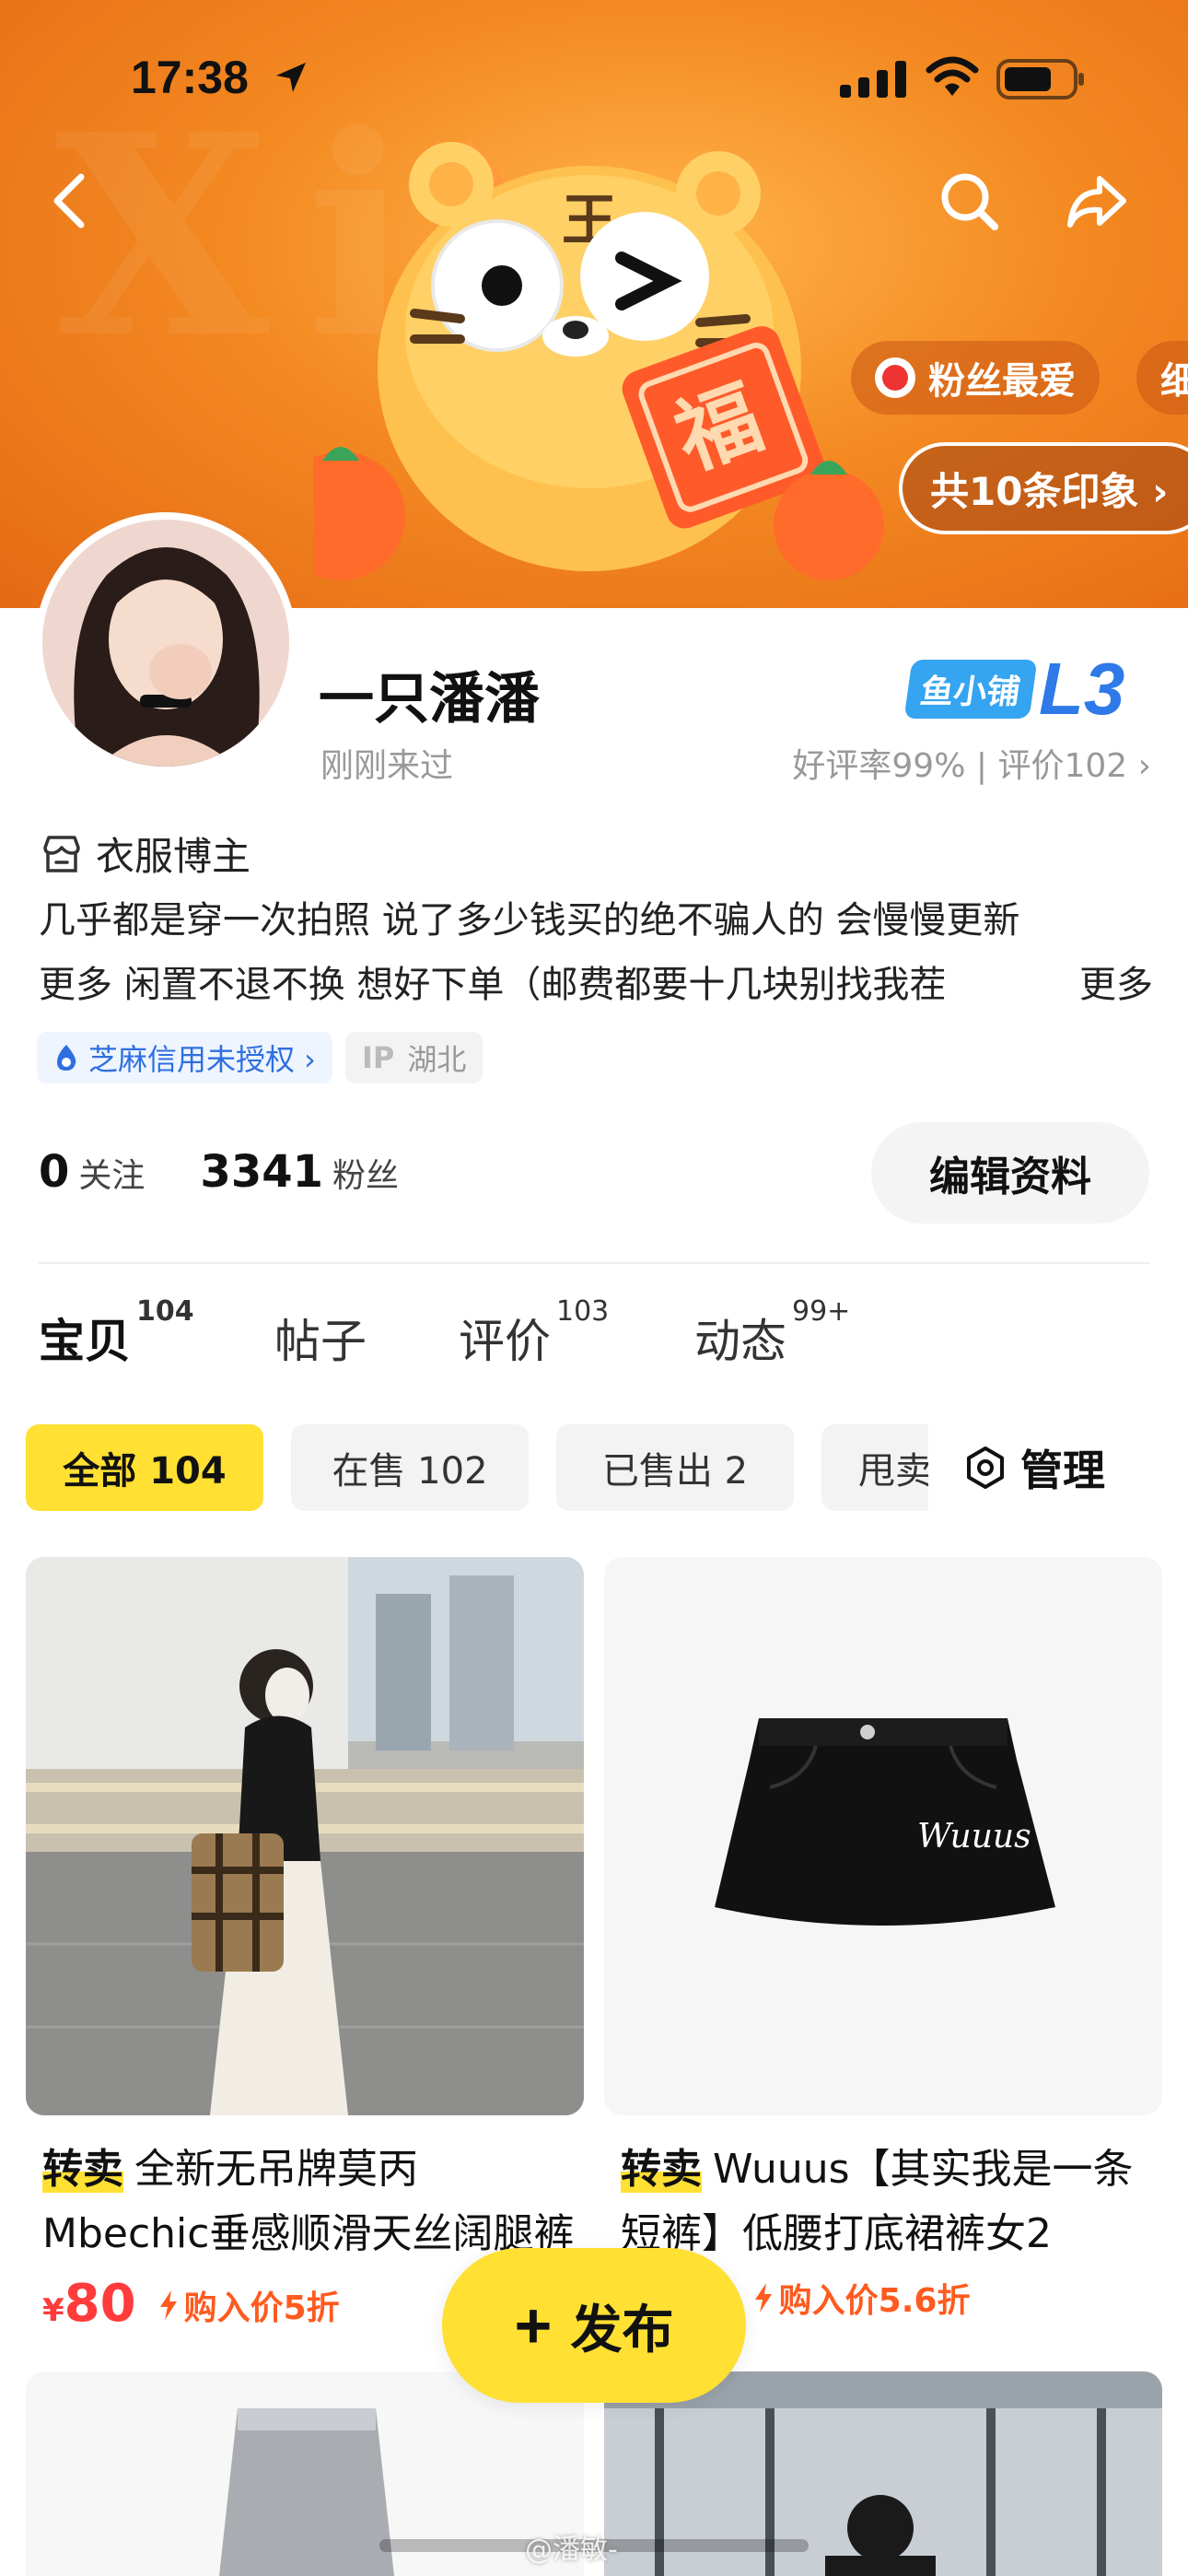 Image resolution: width=1188 pixels, height=2576 pixels. I want to click on tab-reviews: 评价103, so click(534, 1333).